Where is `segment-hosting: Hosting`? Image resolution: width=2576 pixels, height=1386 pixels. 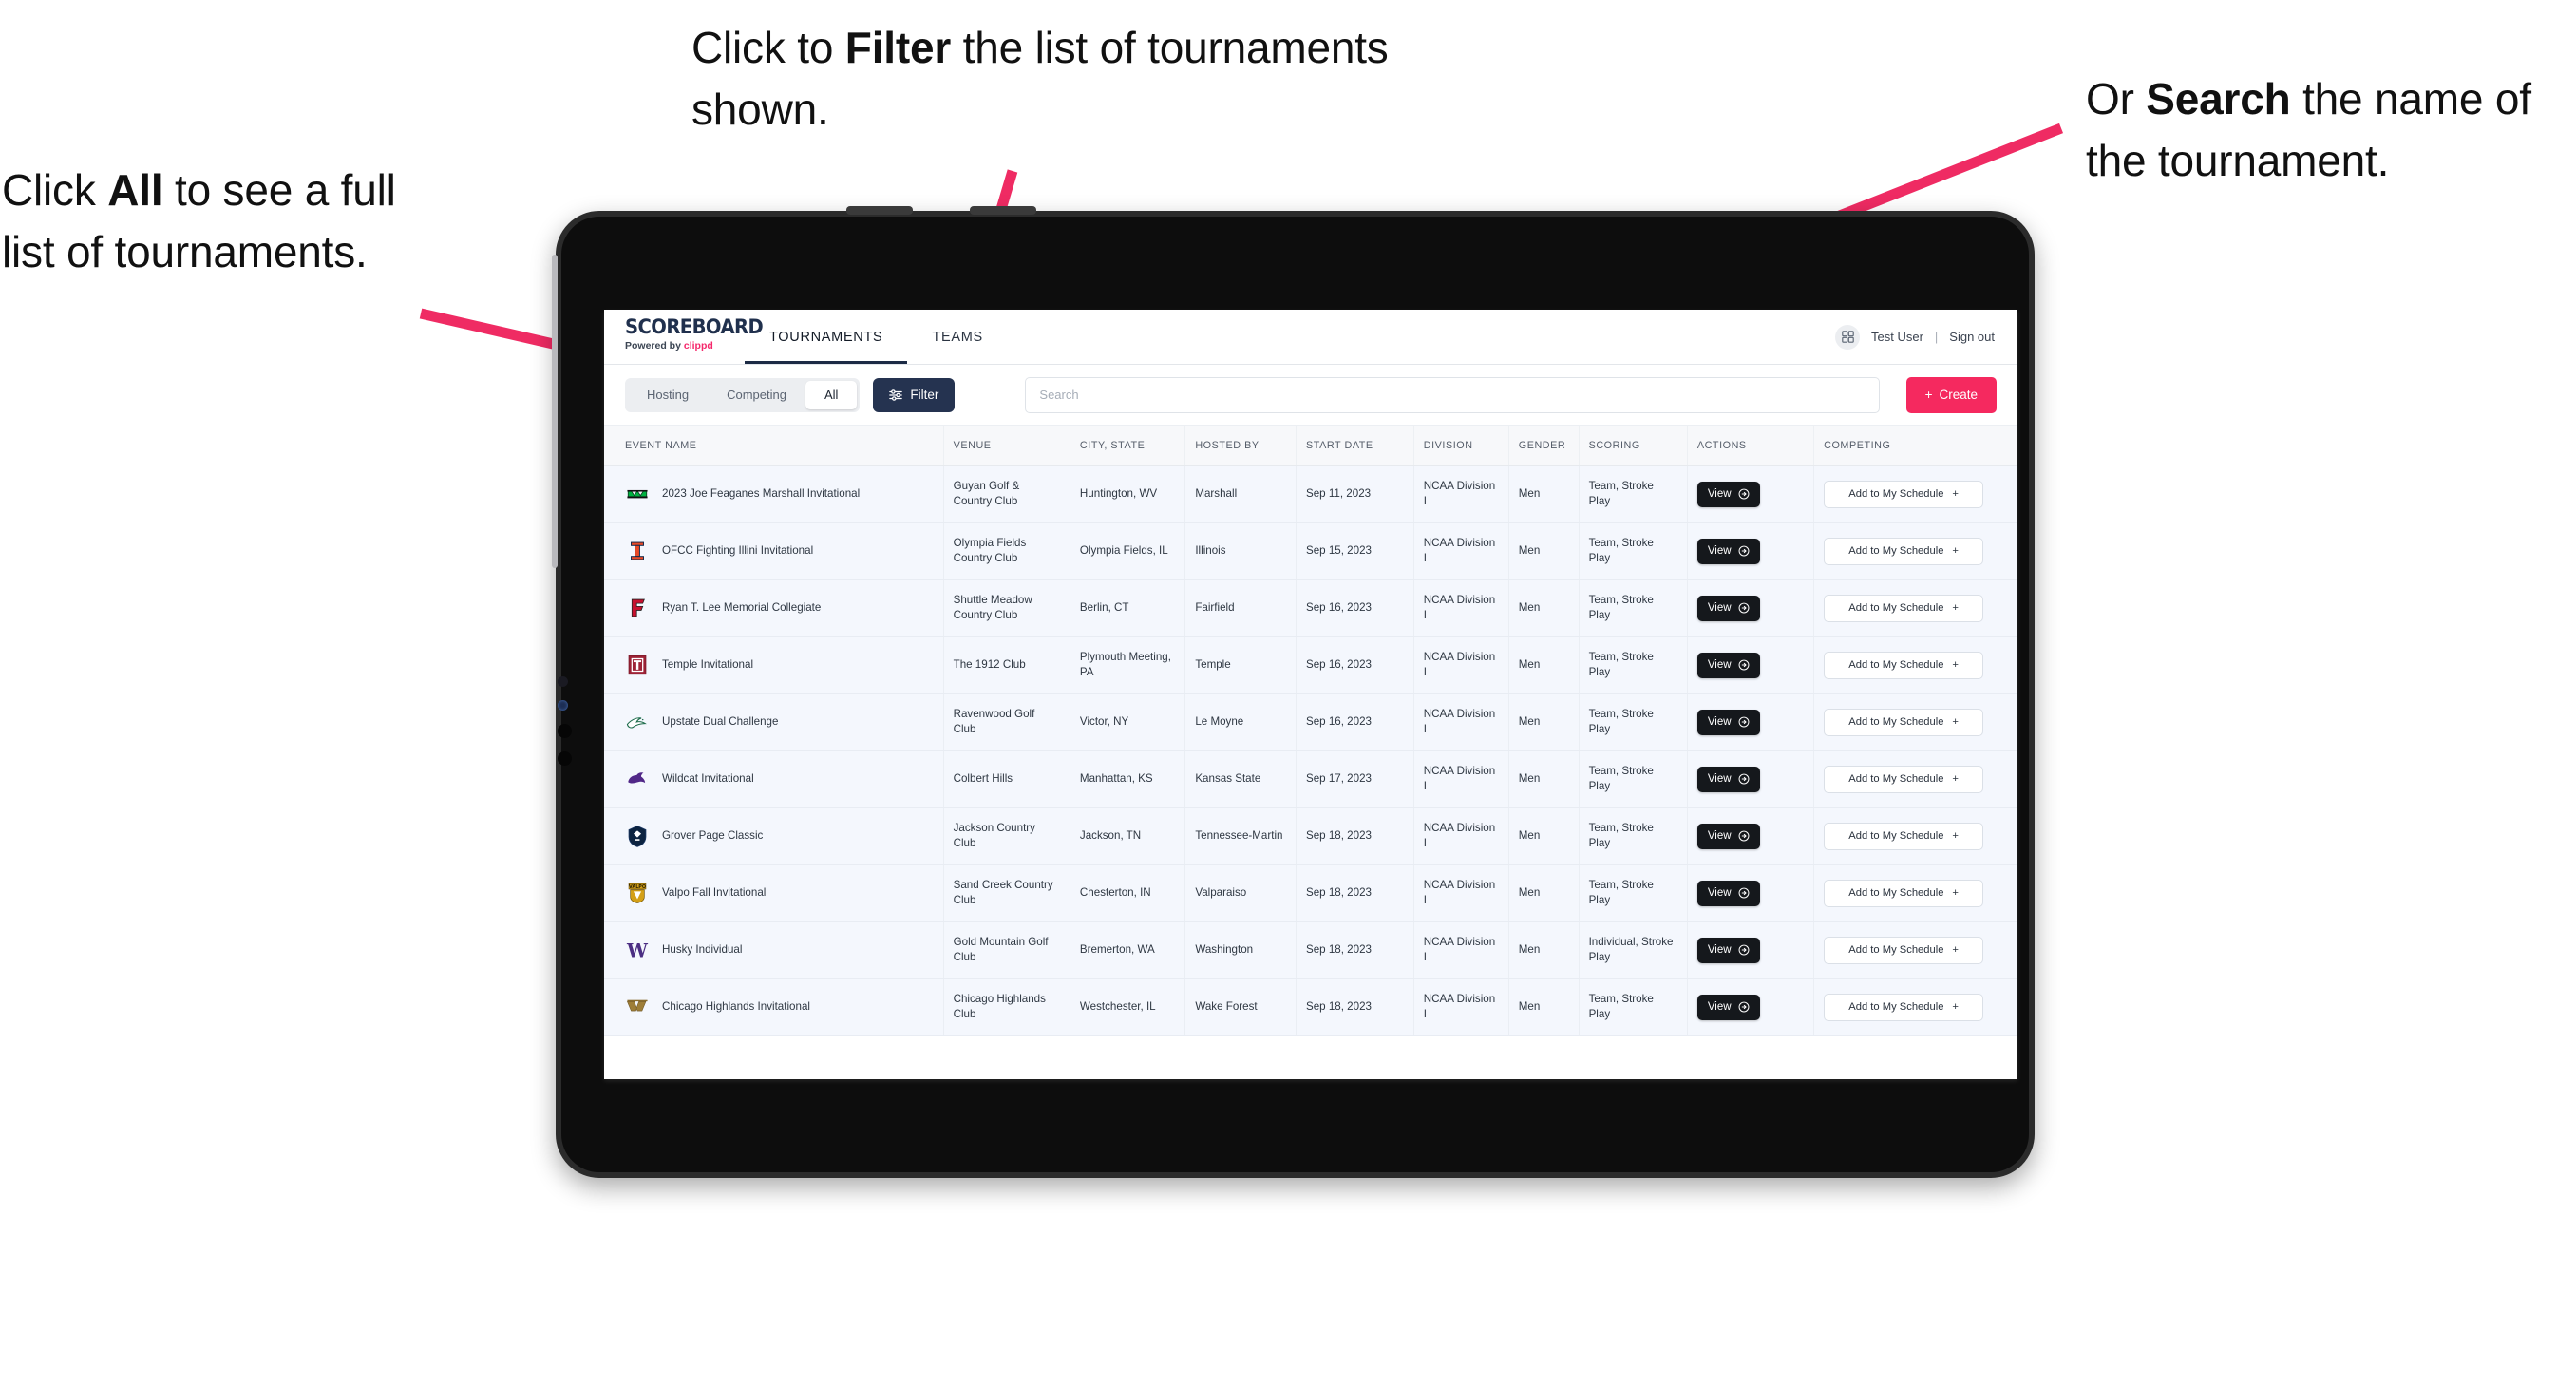
segment-hosting: Hosting is located at coordinates (668, 395).